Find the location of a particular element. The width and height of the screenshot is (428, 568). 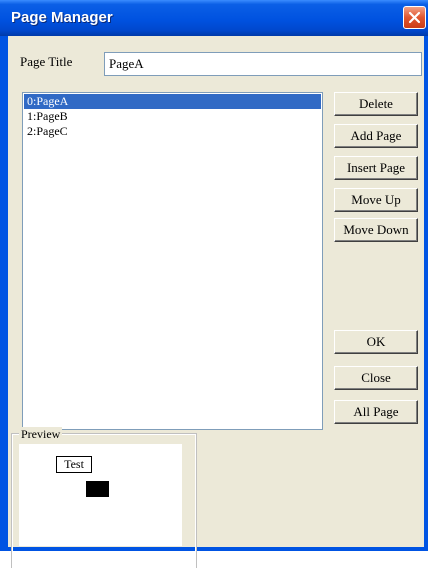

preview-group: Preview Test is located at coordinates (104, 497).